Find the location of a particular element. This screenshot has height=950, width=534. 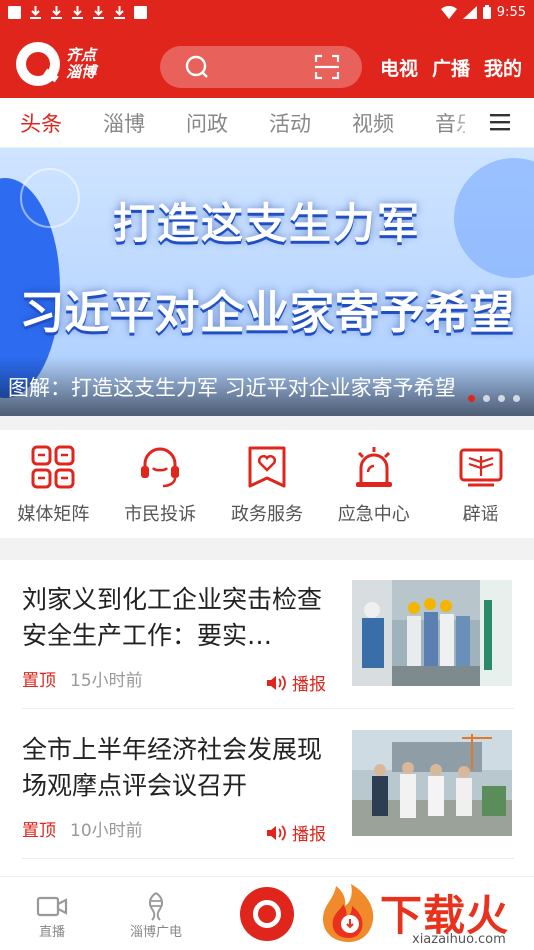

quick-services: 媒体矩阵 市民投诉 政务服务 应急中心 辟谣 is located at coordinates (267, 484).